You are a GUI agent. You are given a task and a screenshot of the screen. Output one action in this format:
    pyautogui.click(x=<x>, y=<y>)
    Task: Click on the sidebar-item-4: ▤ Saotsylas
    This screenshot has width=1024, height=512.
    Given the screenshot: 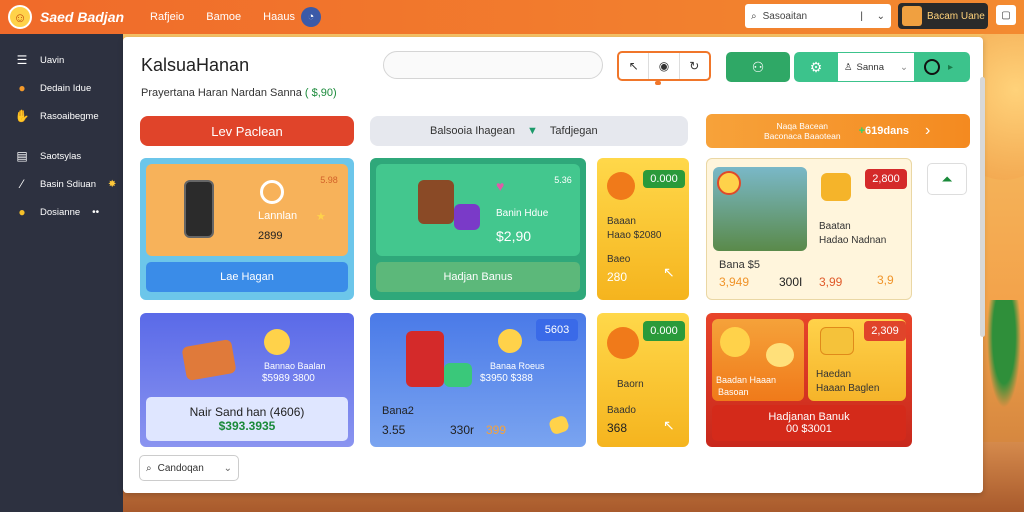 What is the action you would take?
    pyautogui.click(x=61, y=156)
    